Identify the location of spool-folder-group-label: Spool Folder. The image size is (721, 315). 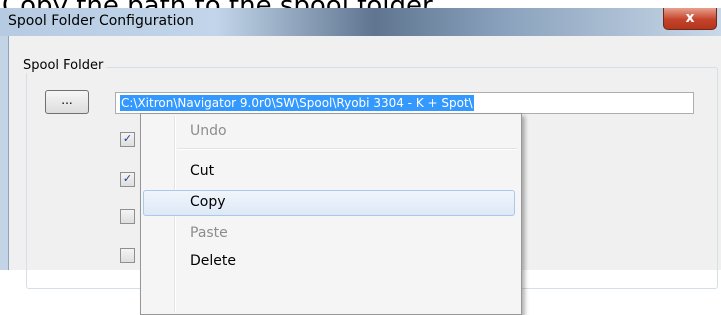
(63, 65).